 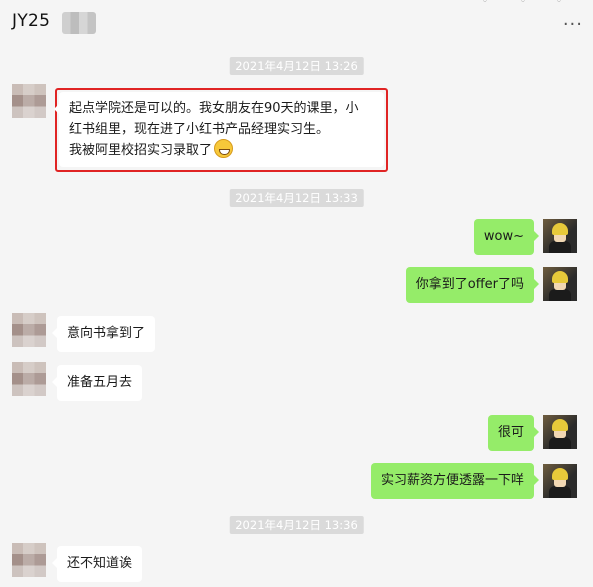 What do you see at coordinates (513, 433) in the screenshot?
I see `message-bubble-outgoing: 很可` at bounding box center [513, 433].